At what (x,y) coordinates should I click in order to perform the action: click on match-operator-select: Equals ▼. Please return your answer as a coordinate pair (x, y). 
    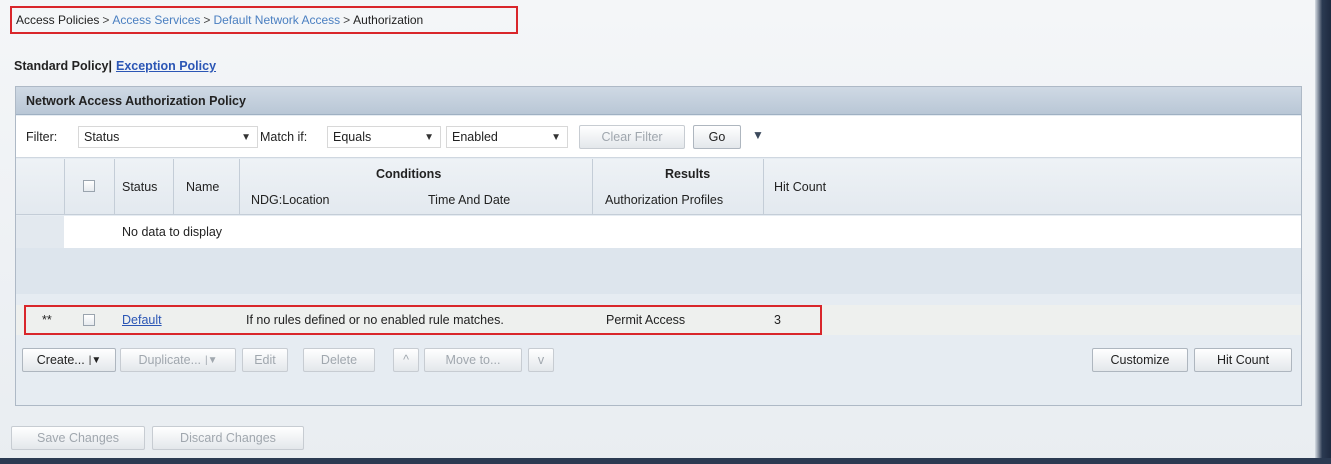
    Looking at the image, I should click on (384, 137).